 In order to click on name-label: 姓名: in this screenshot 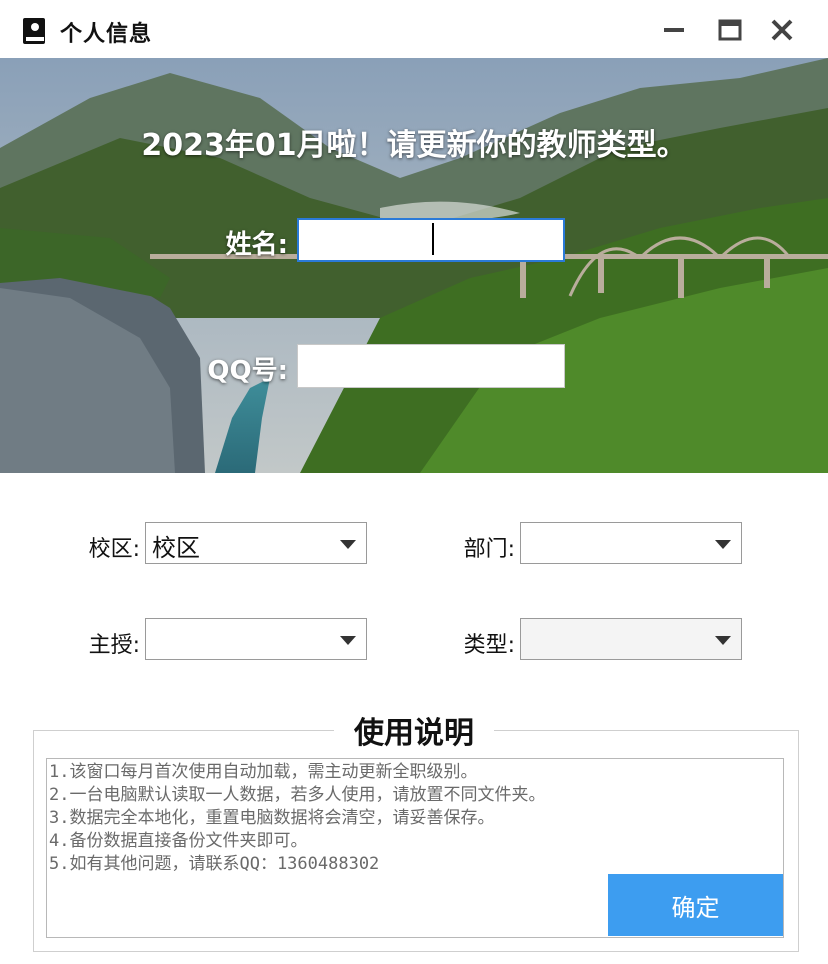, I will do `click(256, 245)`.